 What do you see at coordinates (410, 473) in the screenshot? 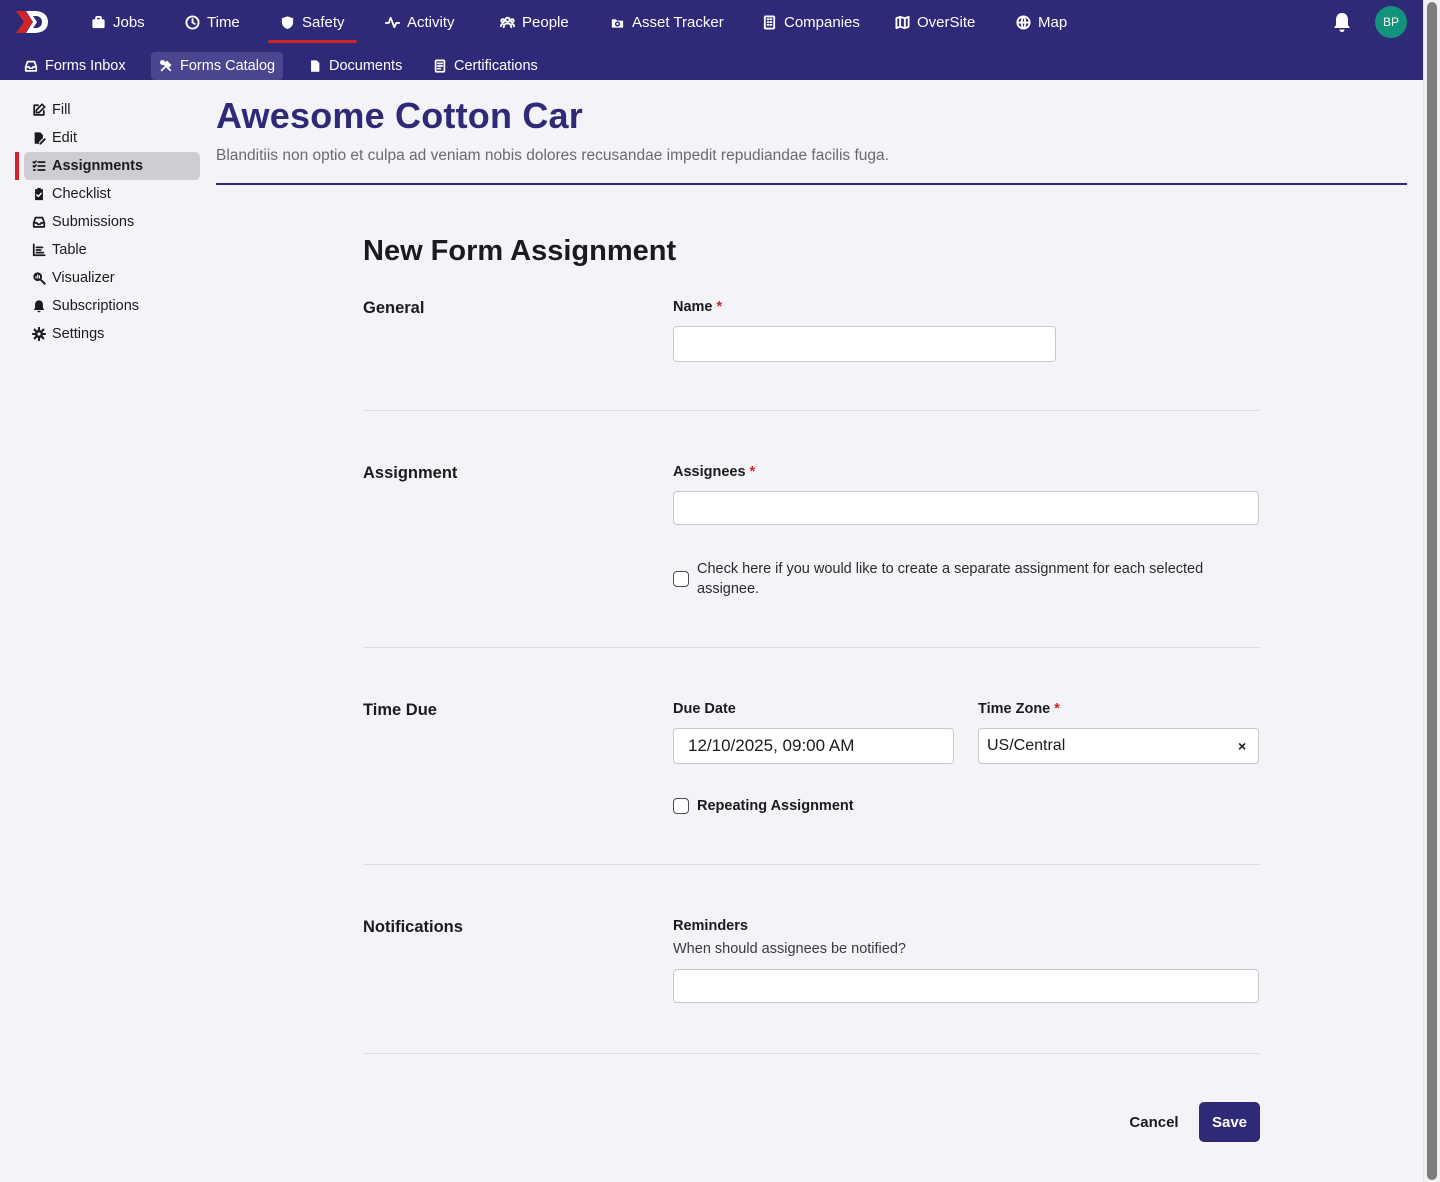
I see `section-label-assignment: Assignment` at bounding box center [410, 473].